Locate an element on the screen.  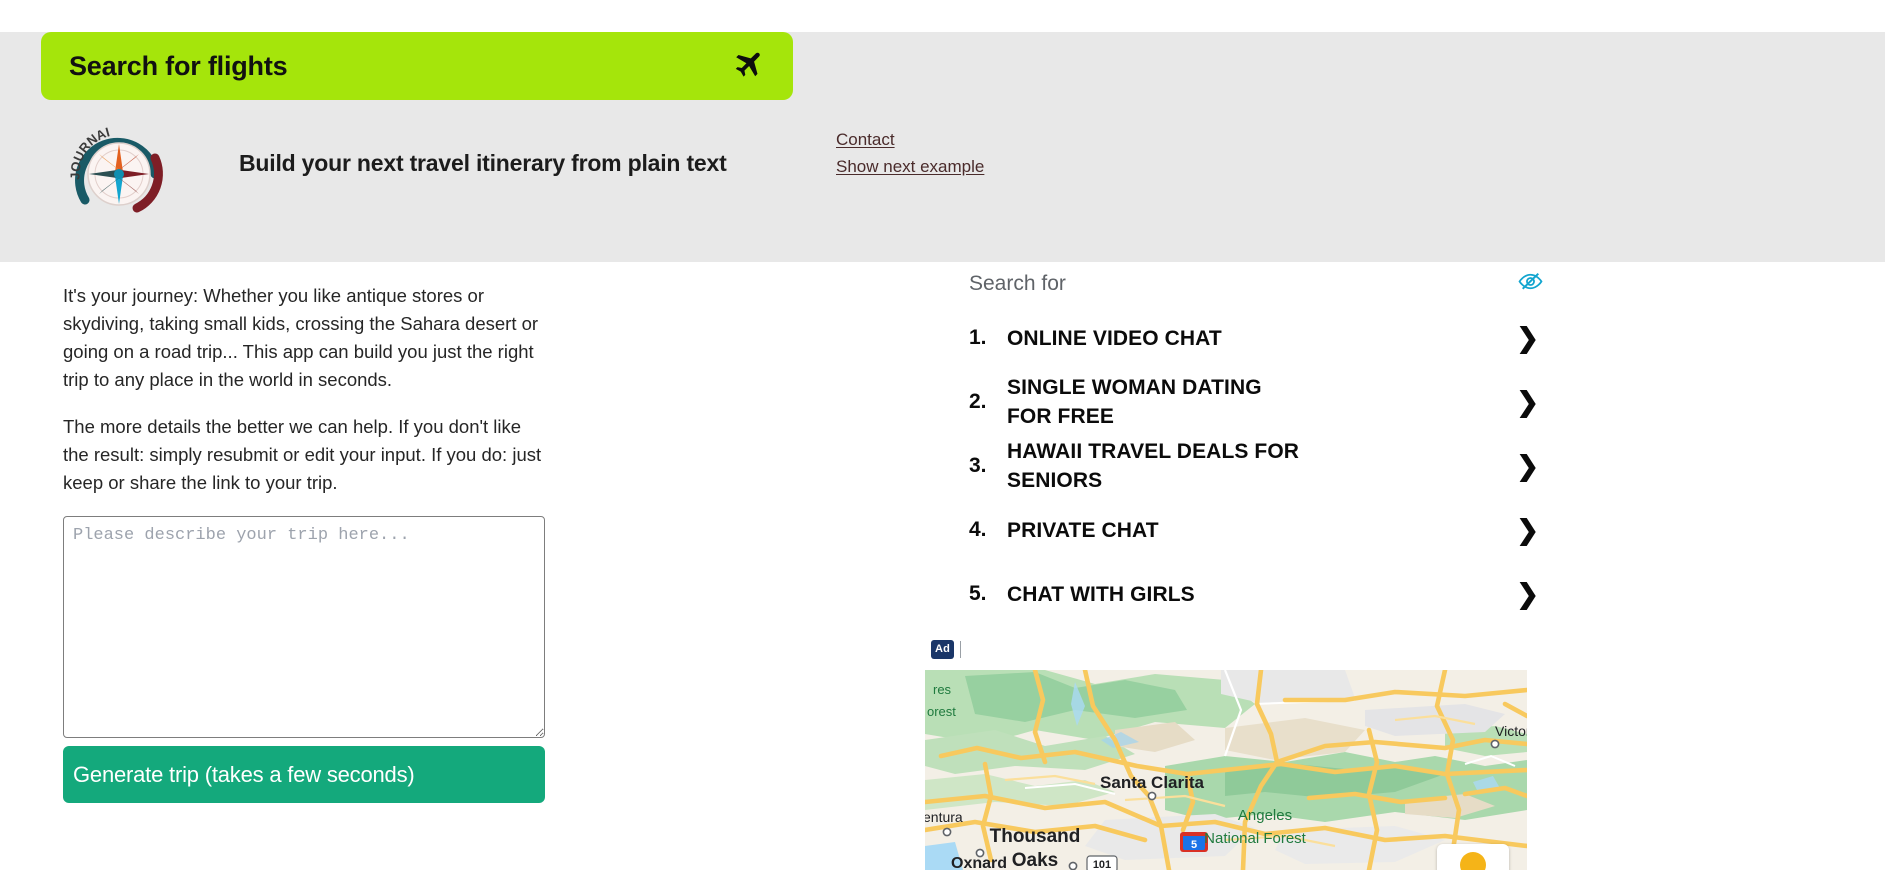
map-control-button is located at coordinates (1473, 857).